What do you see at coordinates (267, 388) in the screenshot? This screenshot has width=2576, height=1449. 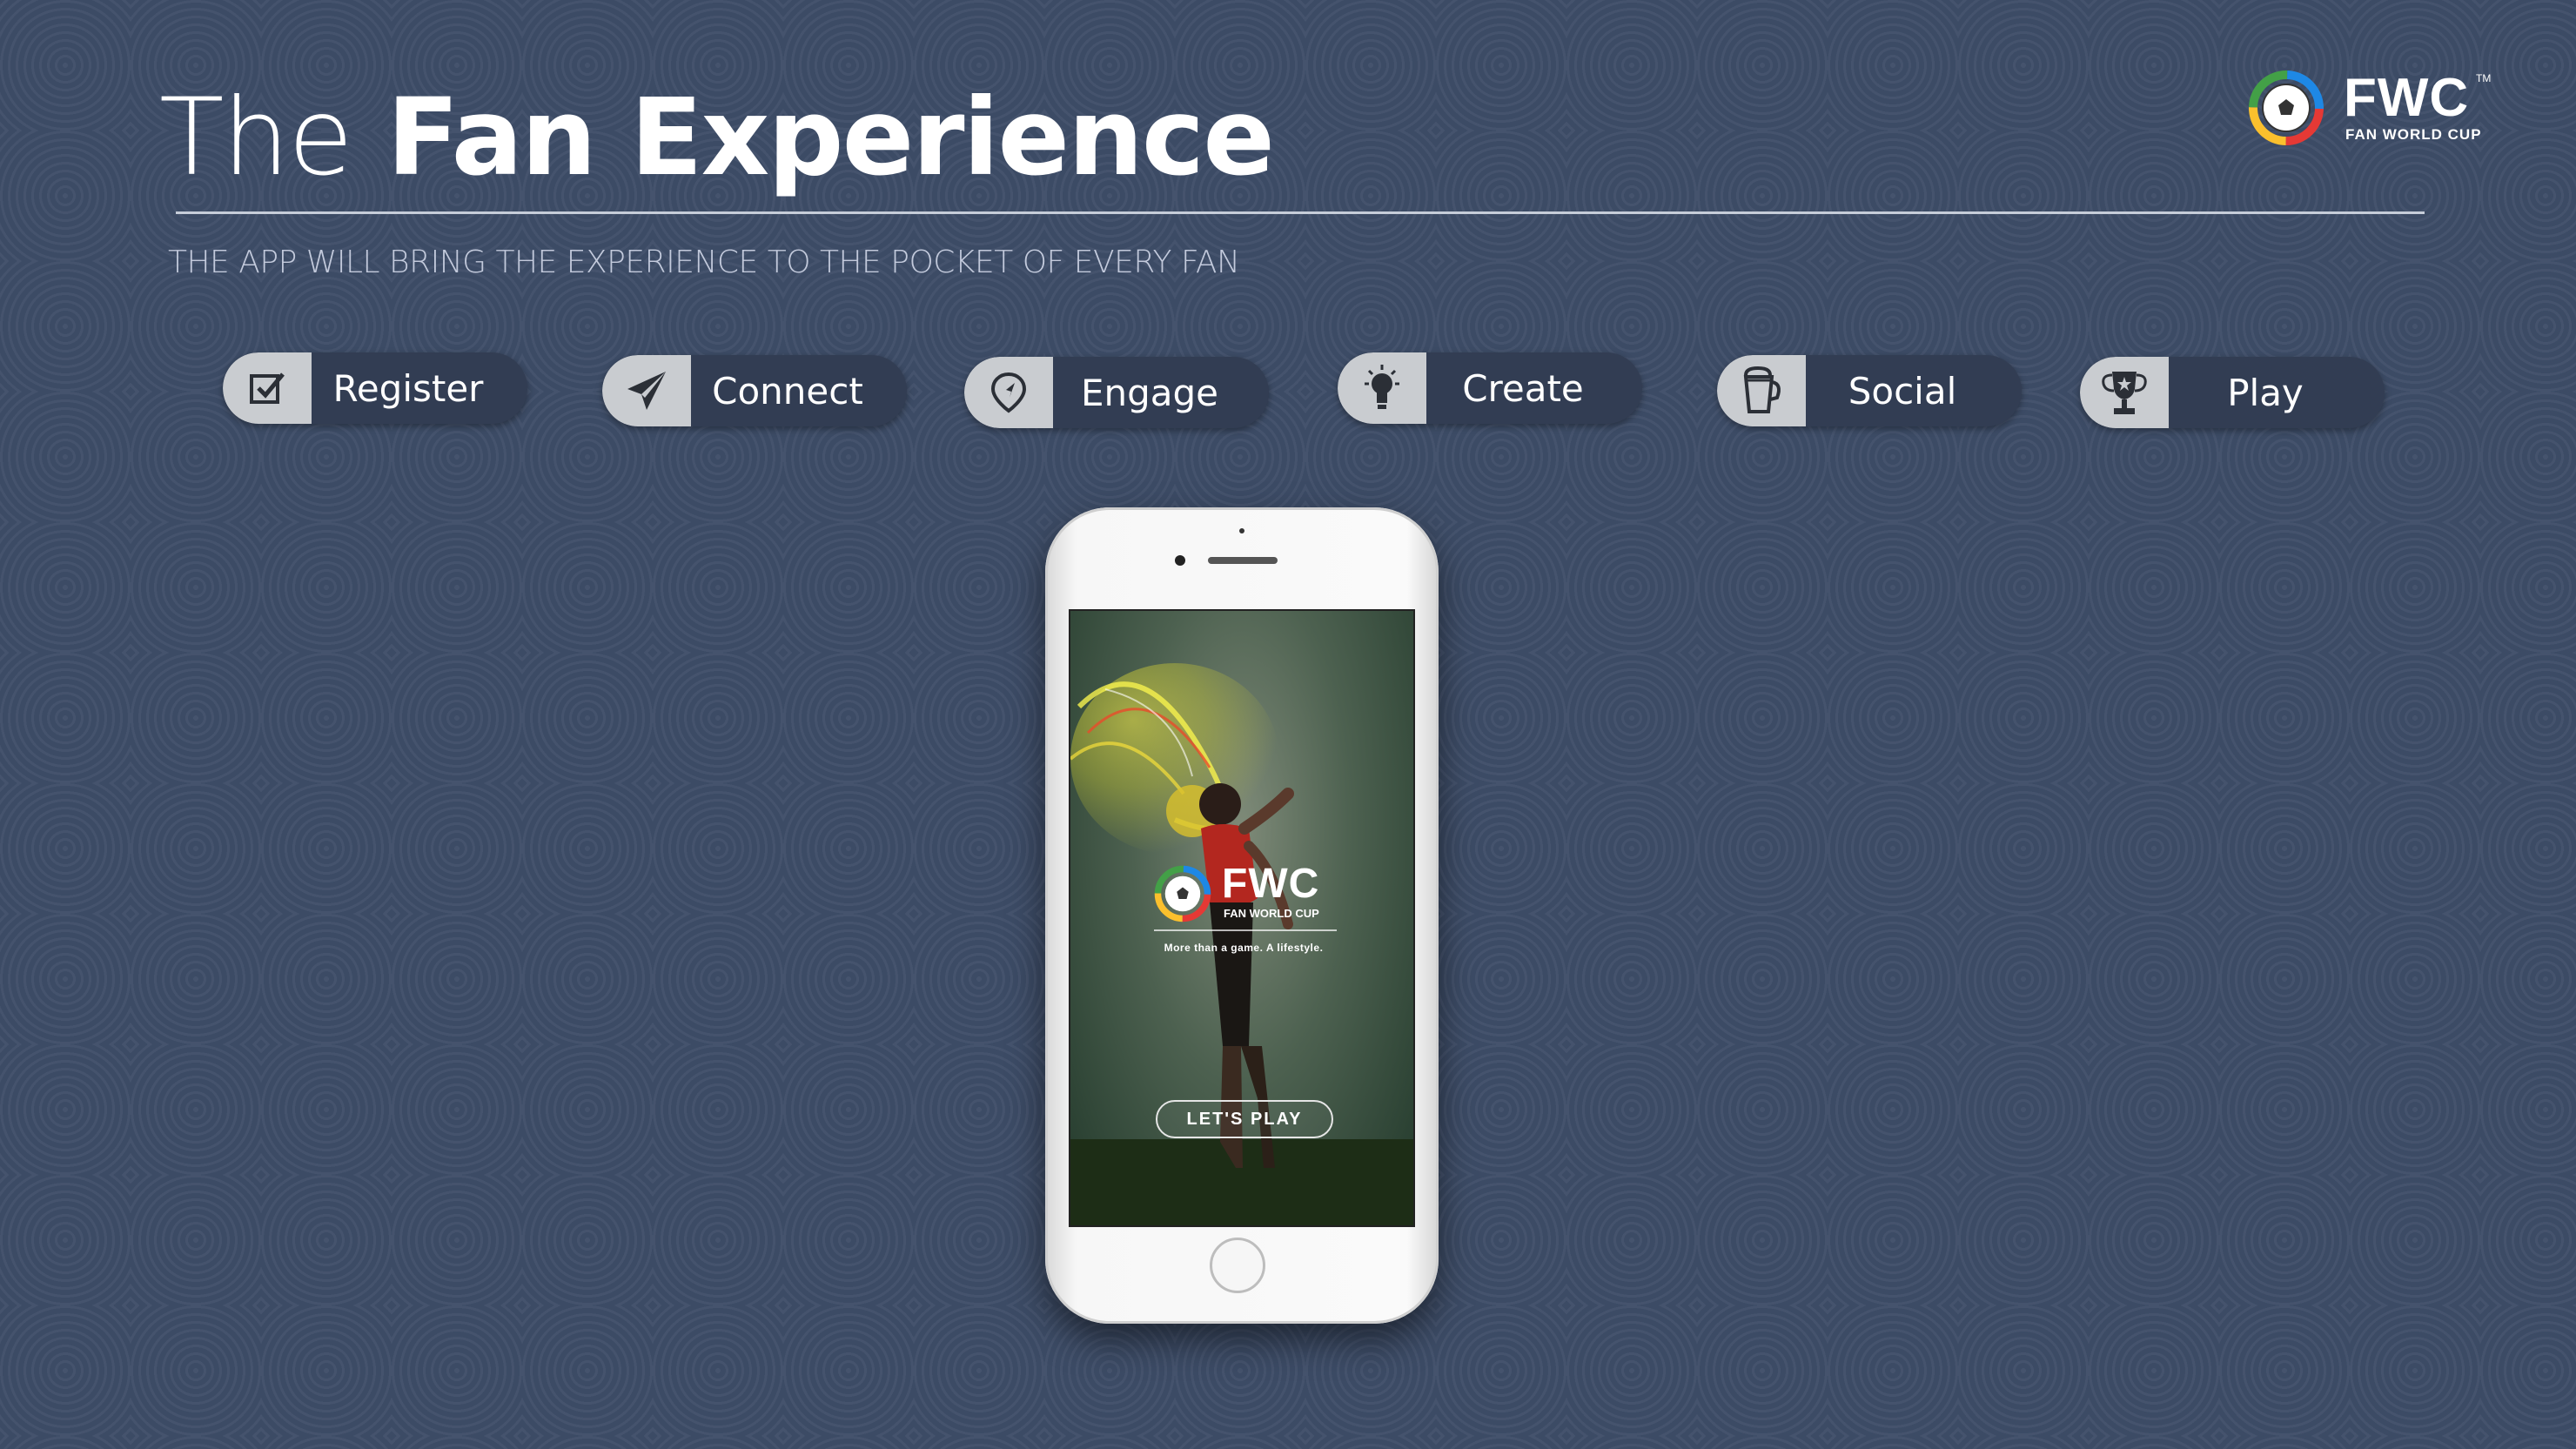 I see `checkbox-icon` at bounding box center [267, 388].